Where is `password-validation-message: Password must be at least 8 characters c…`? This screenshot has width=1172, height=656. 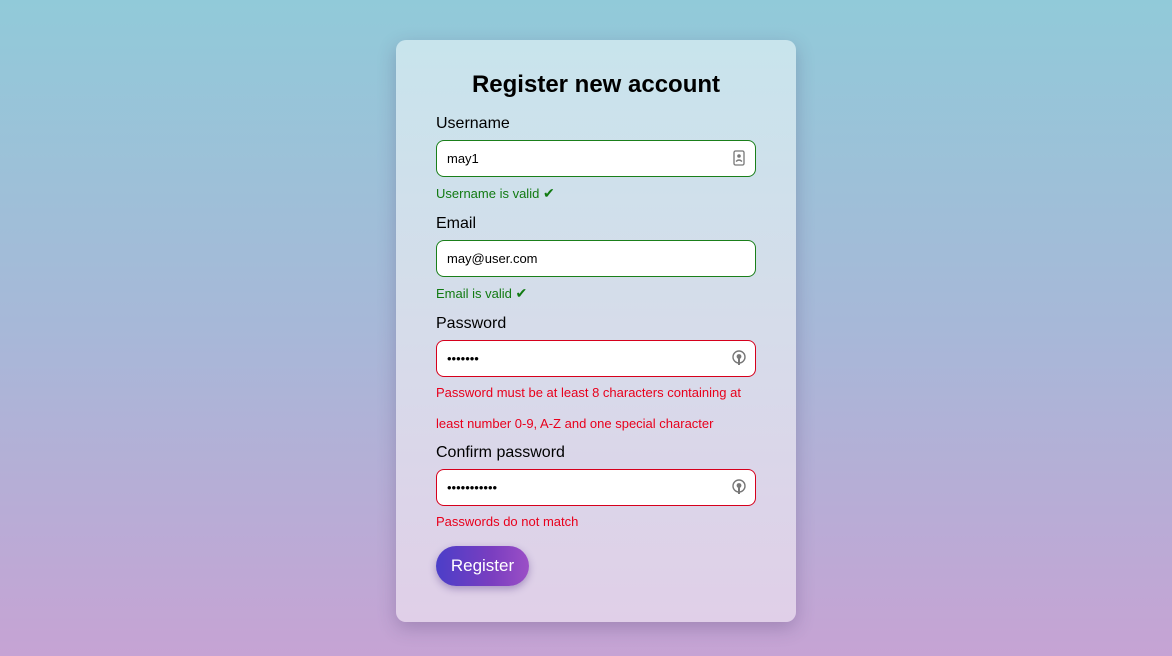
password-validation-message: Password must be at least 8 characters c… is located at coordinates (588, 408).